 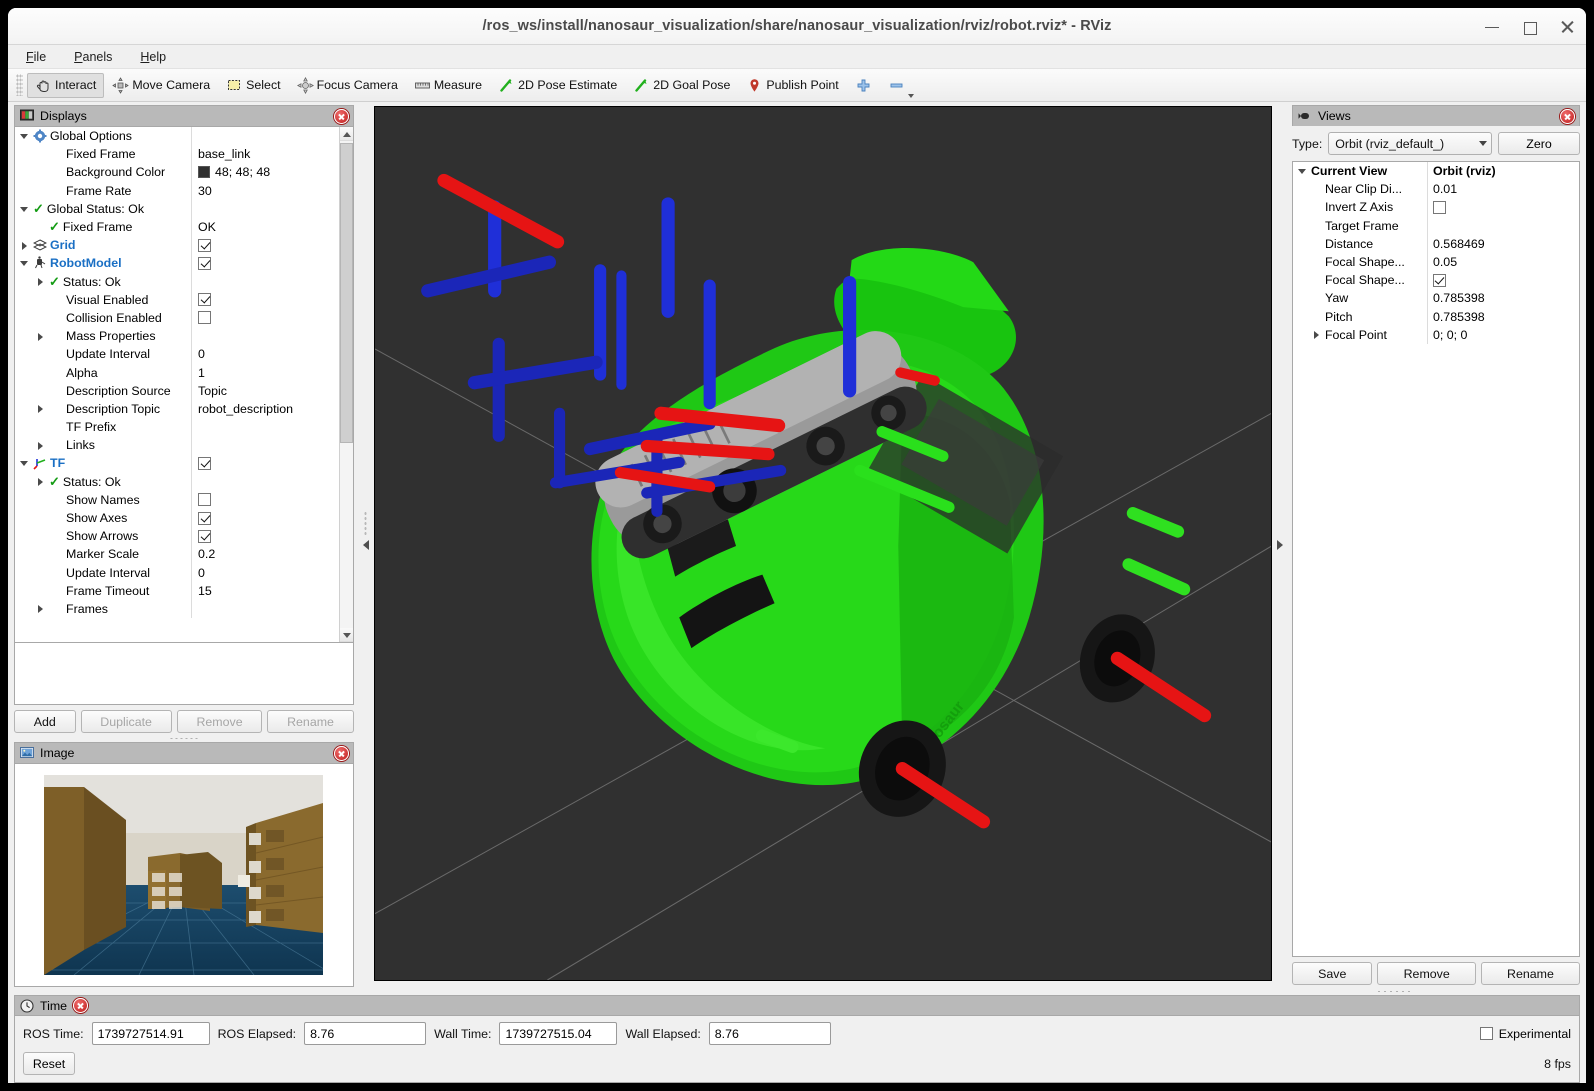 What do you see at coordinates (792, 85) in the screenshot?
I see `tool-publish-point: Publish Point` at bounding box center [792, 85].